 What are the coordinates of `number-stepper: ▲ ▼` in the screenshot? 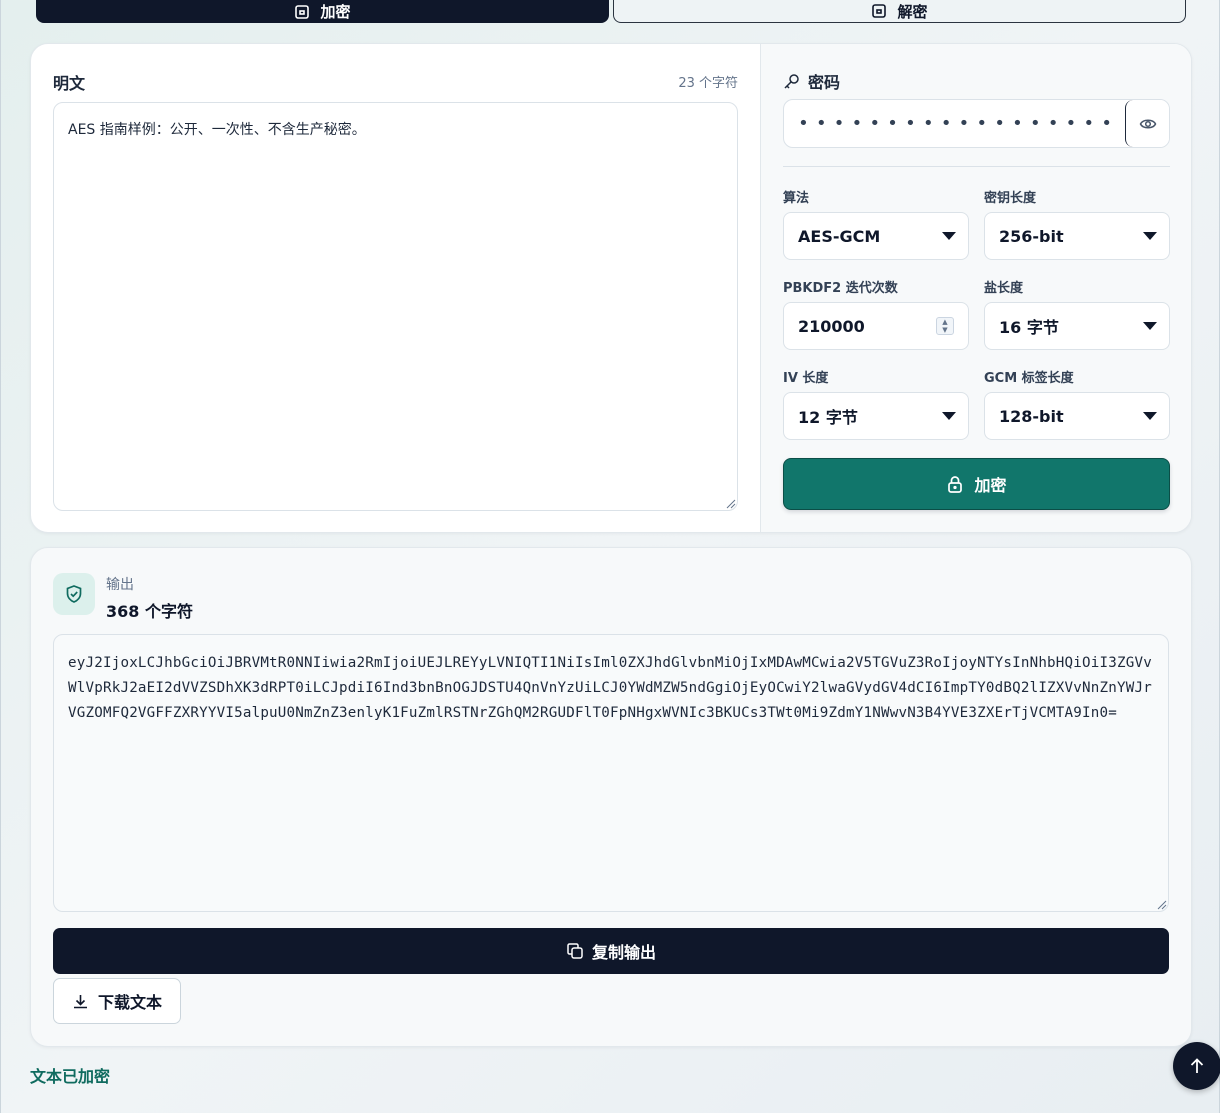 It's located at (945, 326).